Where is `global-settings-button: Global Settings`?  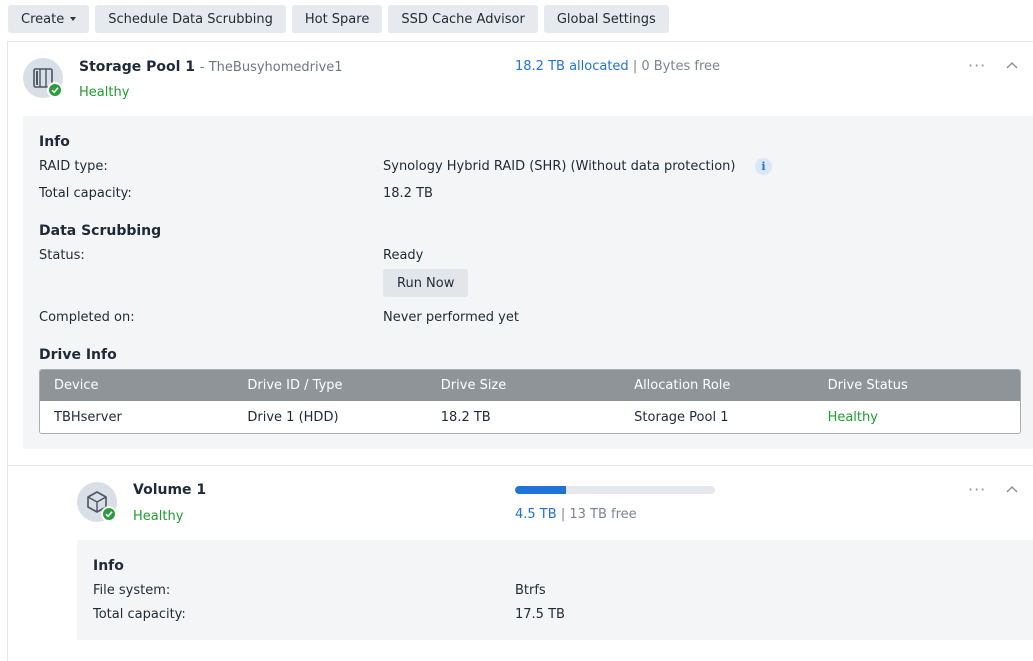 global-settings-button: Global Settings is located at coordinates (606, 19).